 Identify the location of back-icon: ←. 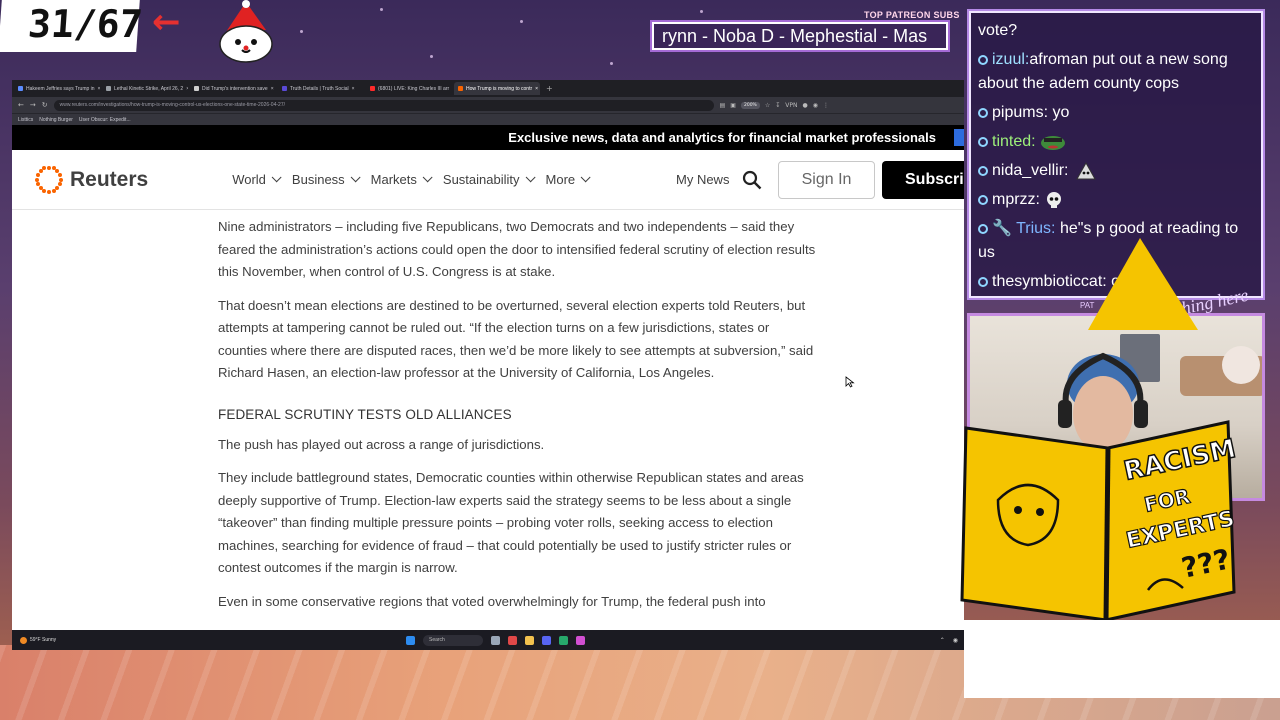
(21, 105).